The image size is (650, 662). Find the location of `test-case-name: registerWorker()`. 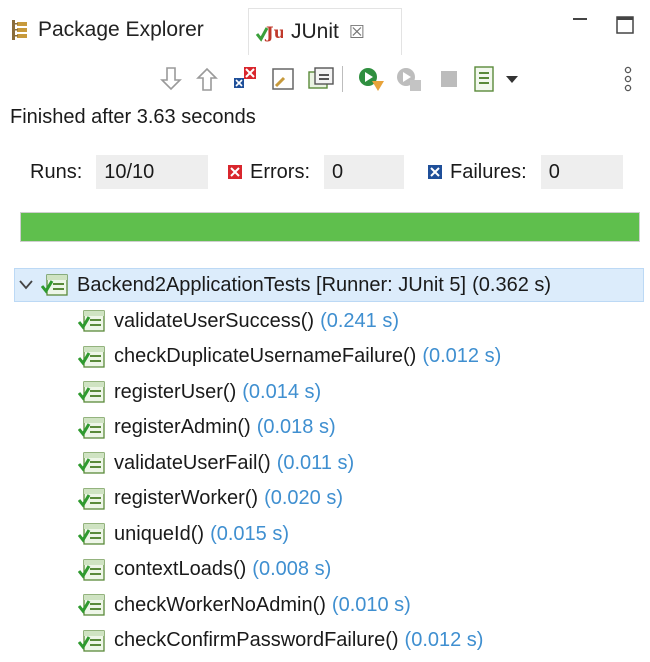

test-case-name: registerWorker() is located at coordinates (186, 498).